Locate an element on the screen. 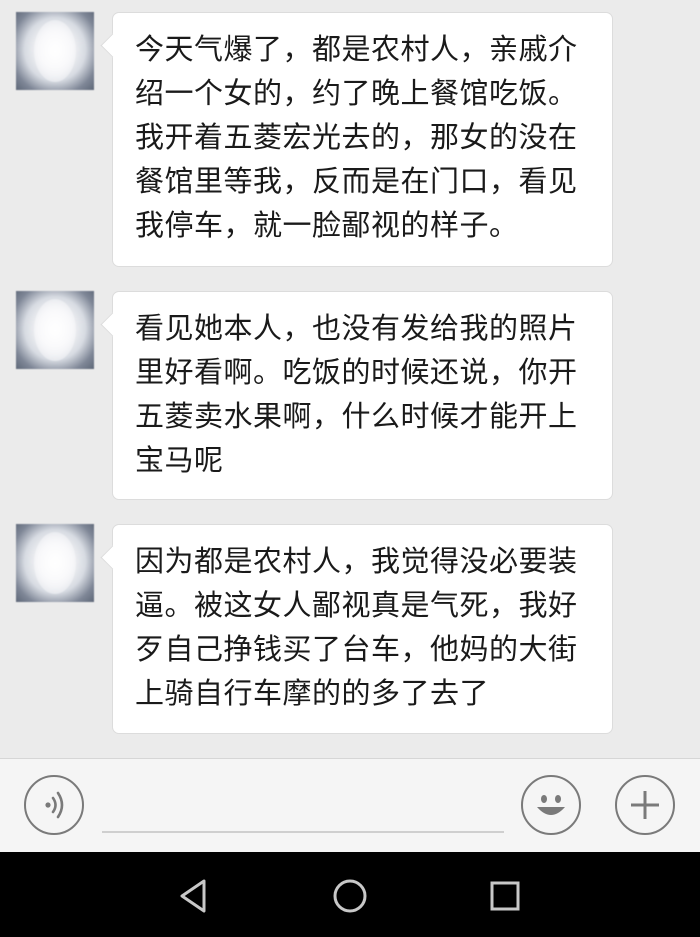  triangle-back-icon is located at coordinates (193, 896).